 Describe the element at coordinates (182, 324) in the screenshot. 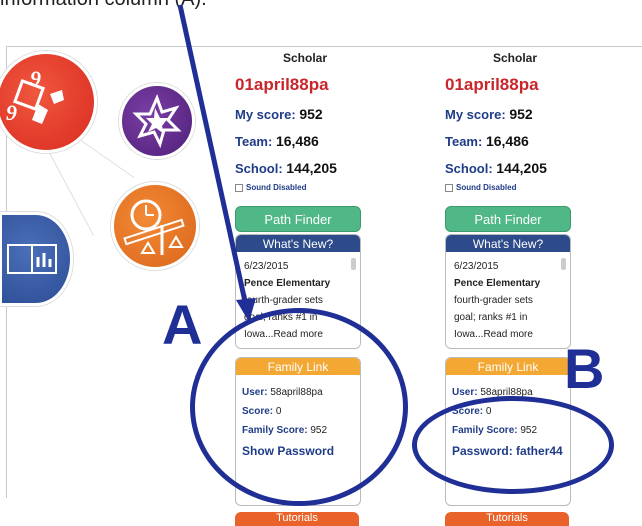

I see `annotation-label-a: A` at that location.